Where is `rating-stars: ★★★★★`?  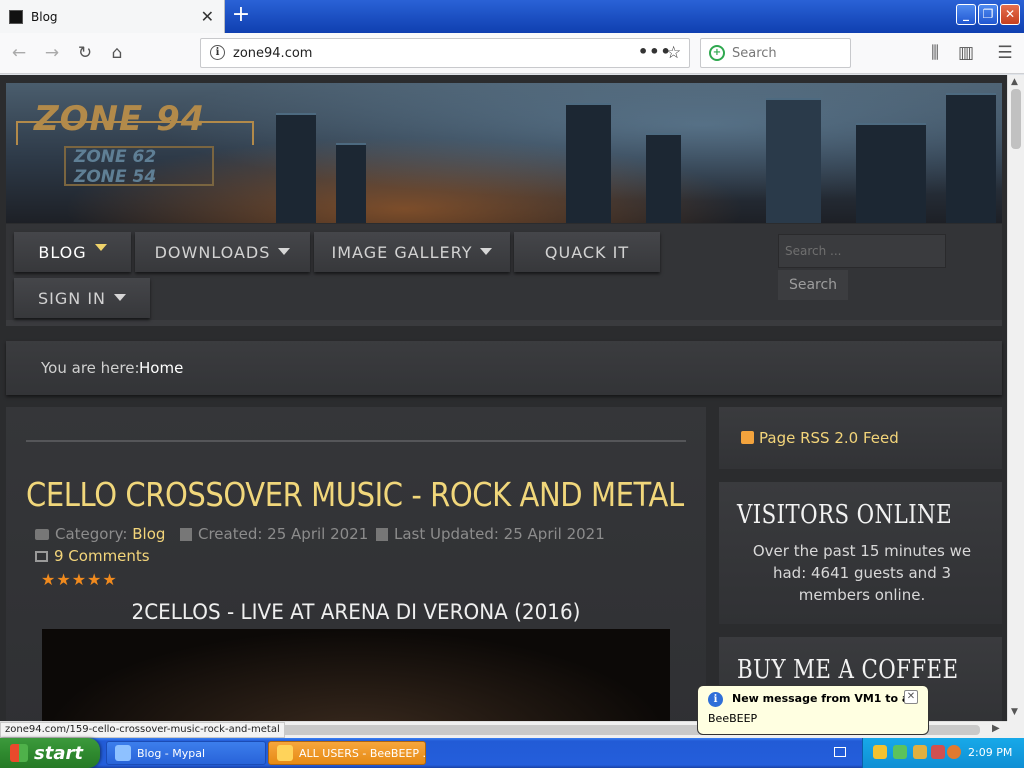 rating-stars: ★★★★★ is located at coordinates (79, 579).